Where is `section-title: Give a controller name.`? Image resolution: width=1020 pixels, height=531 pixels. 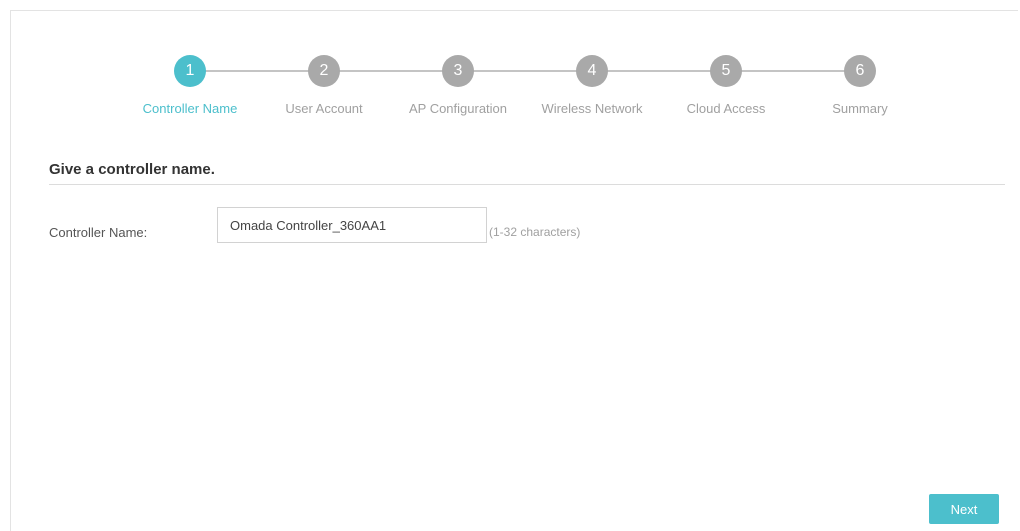
section-title: Give a controller name. is located at coordinates (132, 169).